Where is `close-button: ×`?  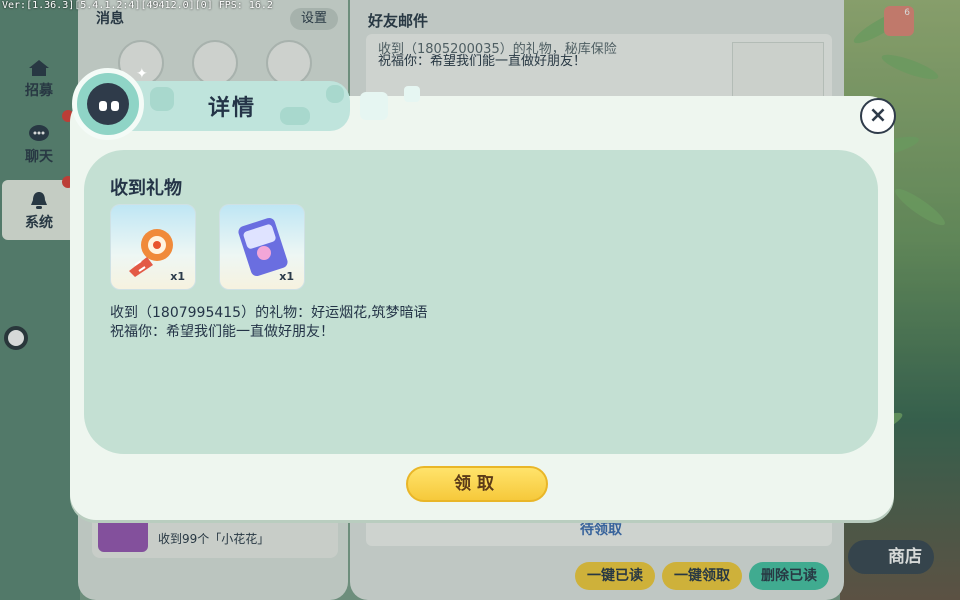 close-button: × is located at coordinates (878, 116).